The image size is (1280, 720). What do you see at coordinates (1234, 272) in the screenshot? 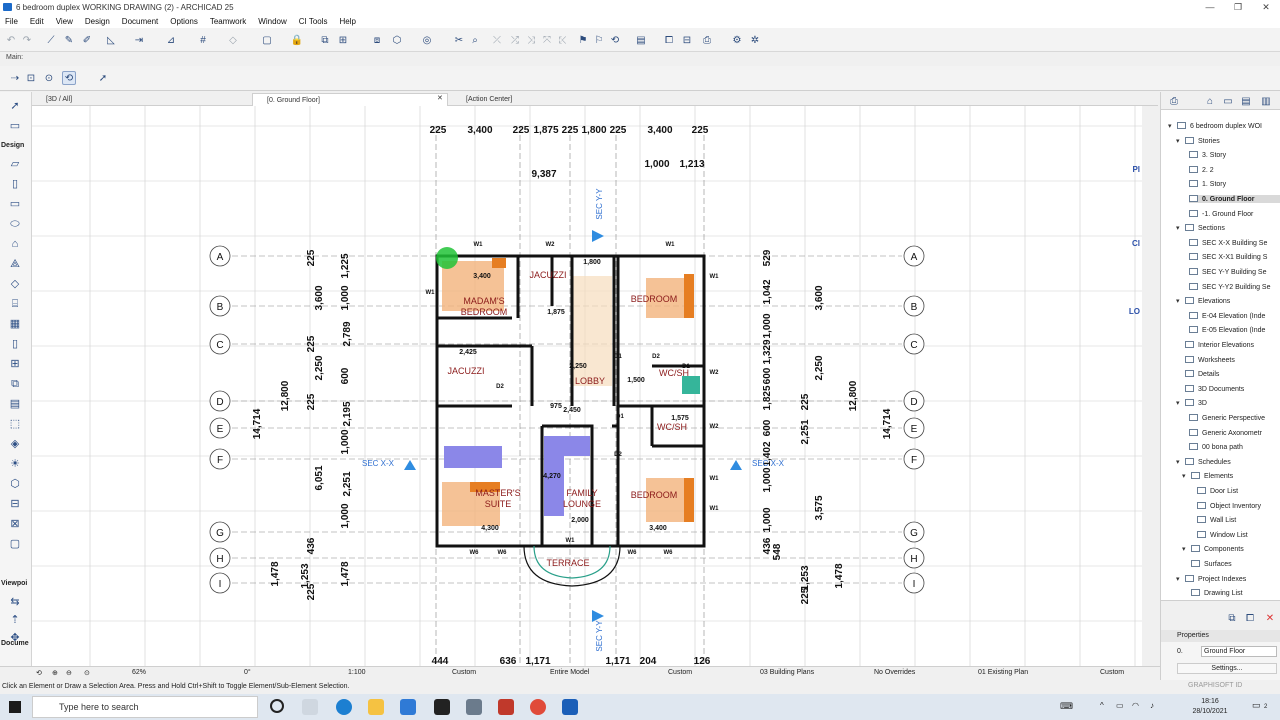
I see `nav-section: SEC Y-Y Building Se` at bounding box center [1234, 272].